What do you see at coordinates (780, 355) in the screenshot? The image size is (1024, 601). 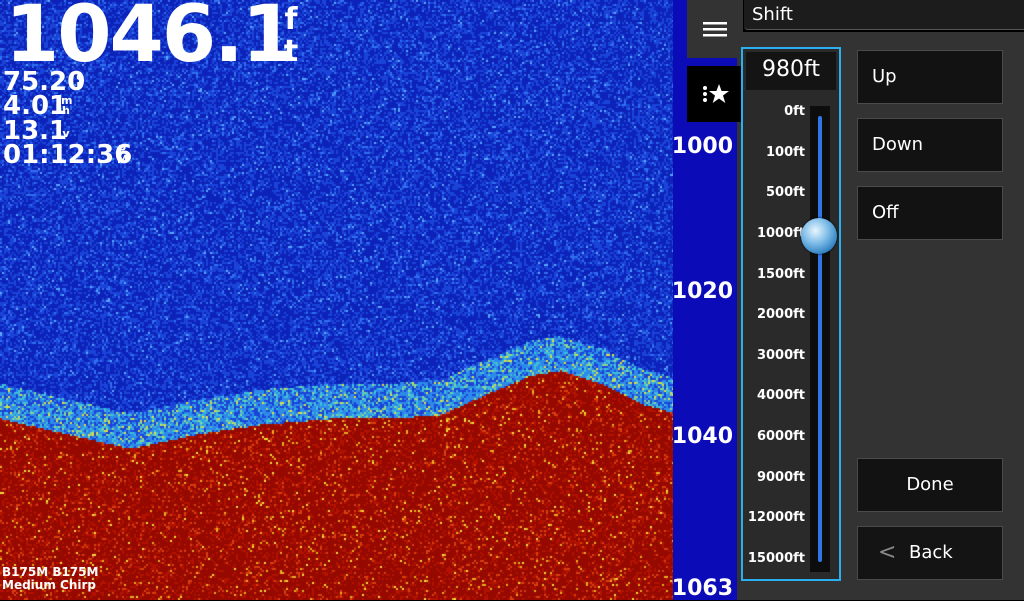 I see `slider-level: 3000ft` at bounding box center [780, 355].